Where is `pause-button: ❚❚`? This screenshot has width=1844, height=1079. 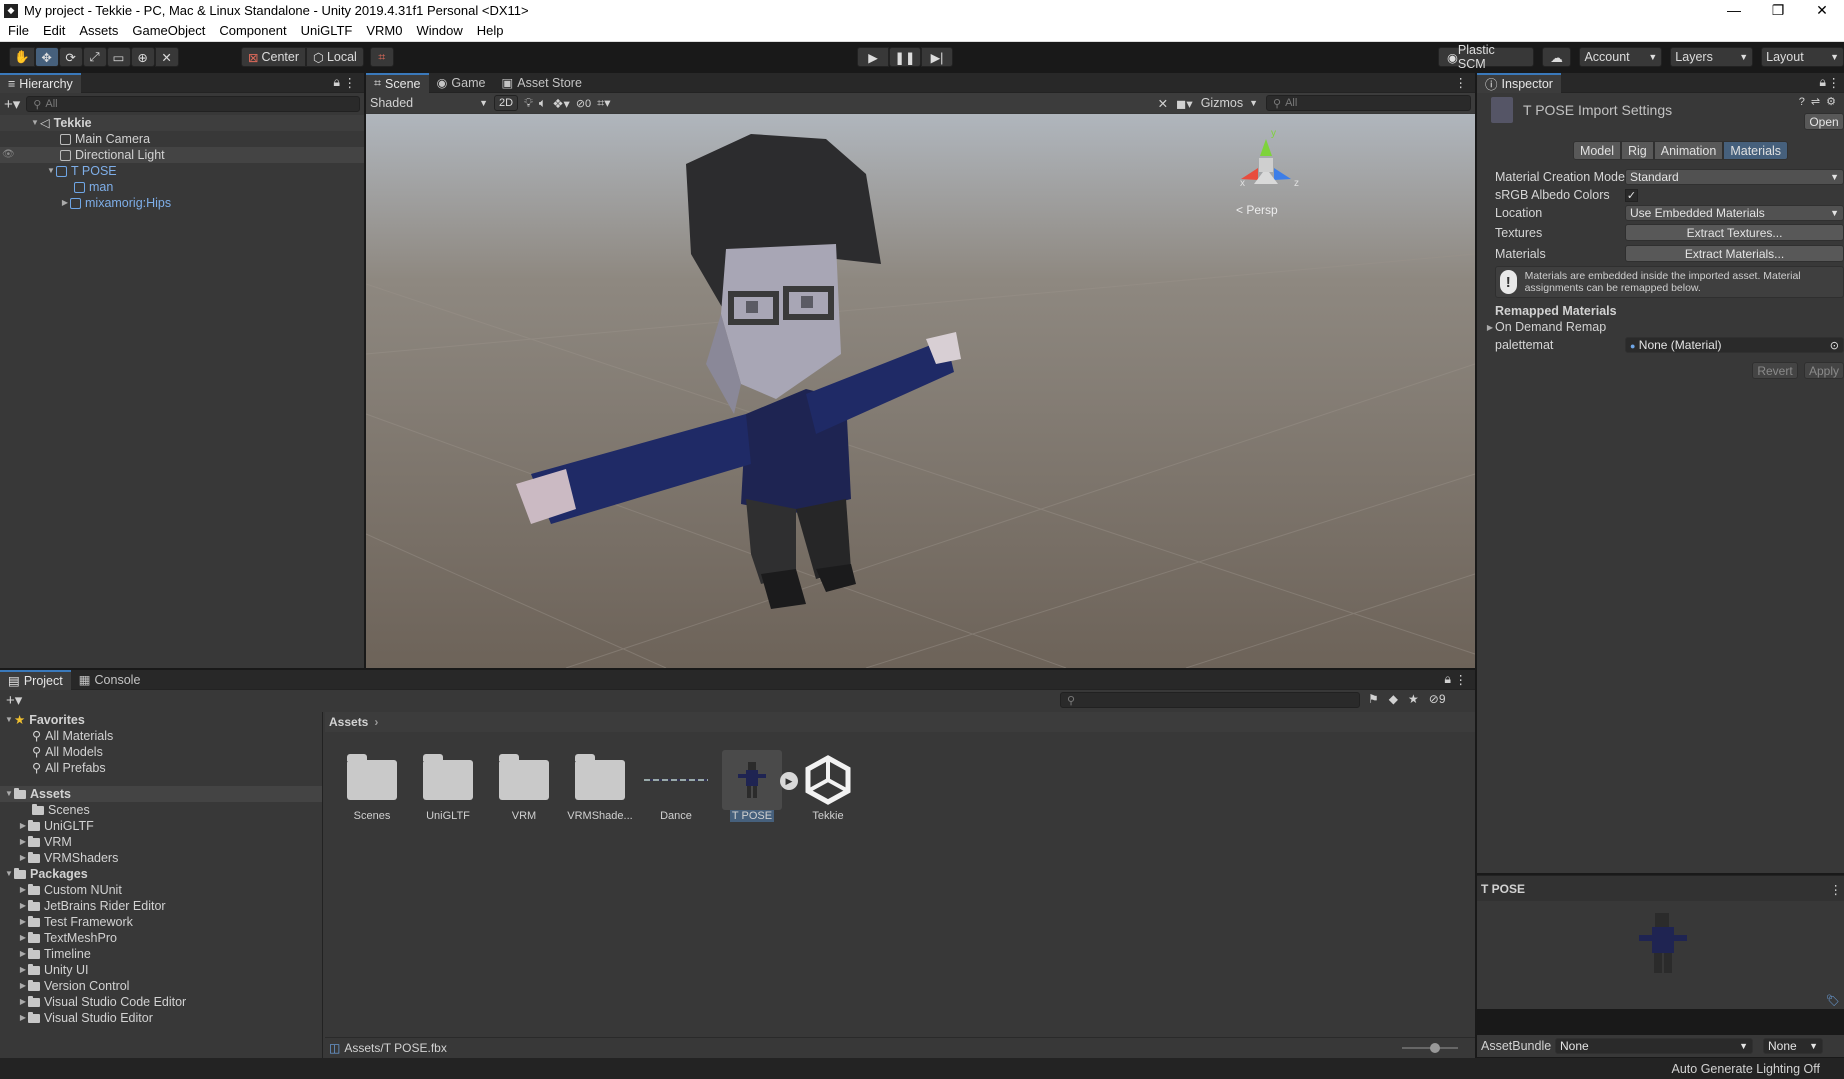 pause-button: ❚❚ is located at coordinates (905, 57).